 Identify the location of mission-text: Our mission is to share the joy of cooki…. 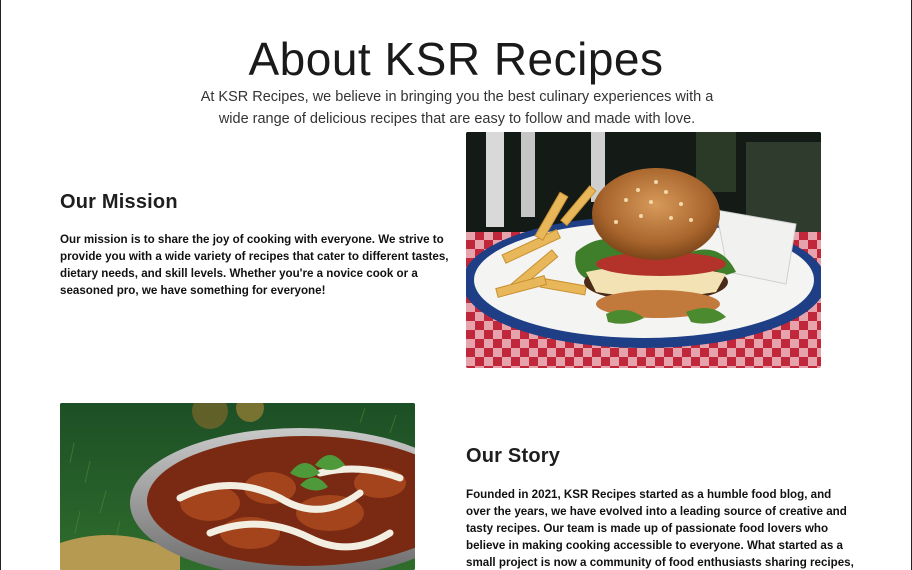
(254, 265).